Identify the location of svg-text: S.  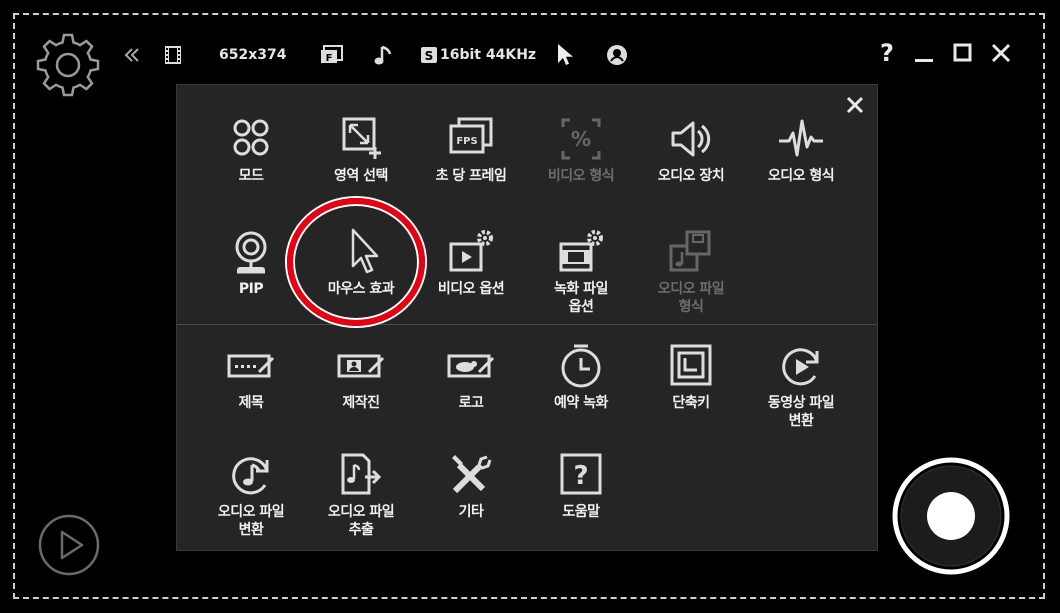
(429, 56).